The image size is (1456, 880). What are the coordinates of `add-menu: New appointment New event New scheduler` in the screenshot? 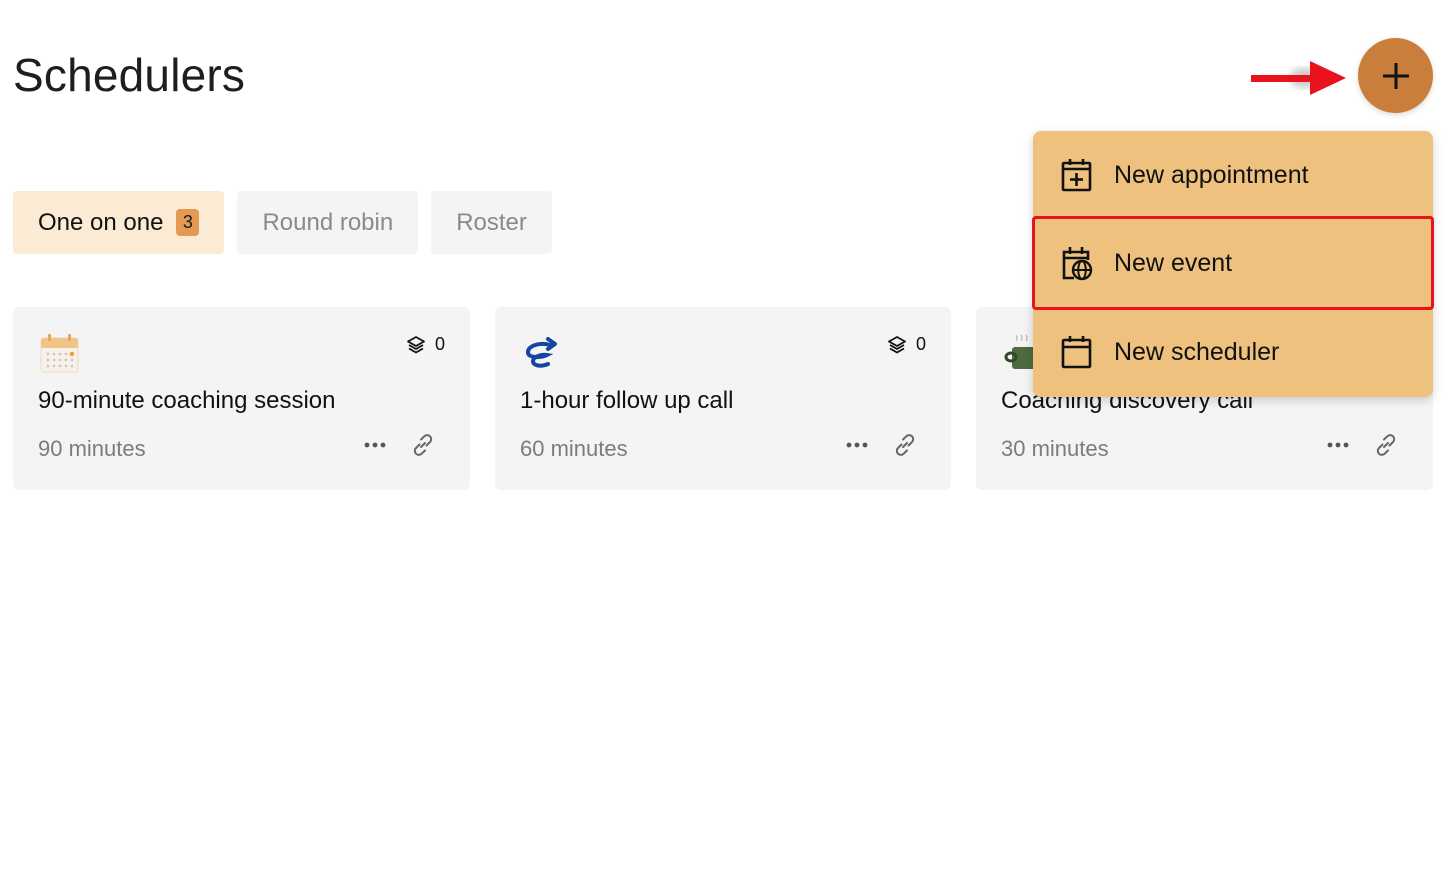 It's located at (1233, 264).